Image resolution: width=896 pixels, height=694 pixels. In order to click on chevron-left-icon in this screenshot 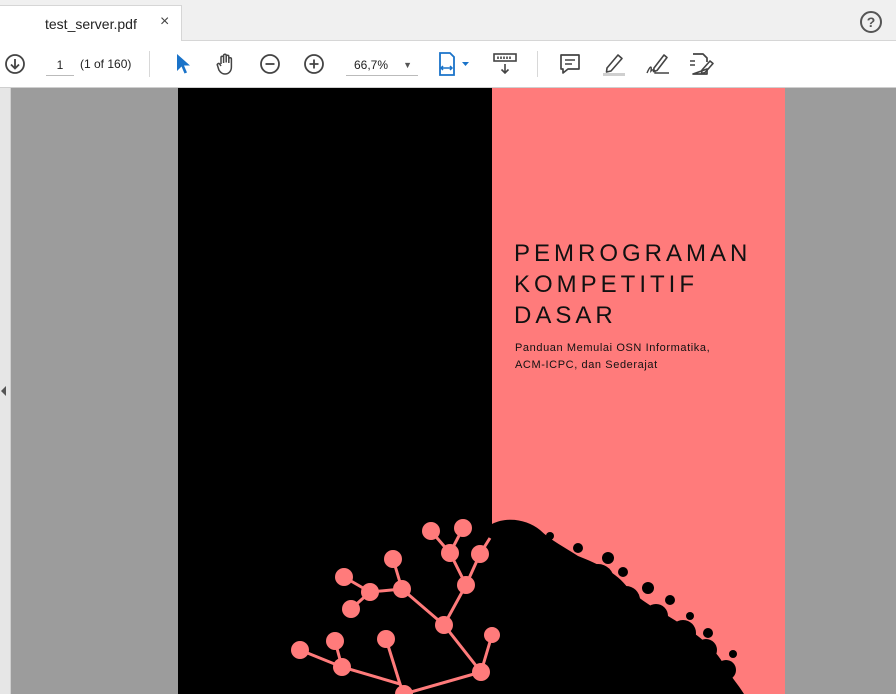, I will do `click(3, 391)`.